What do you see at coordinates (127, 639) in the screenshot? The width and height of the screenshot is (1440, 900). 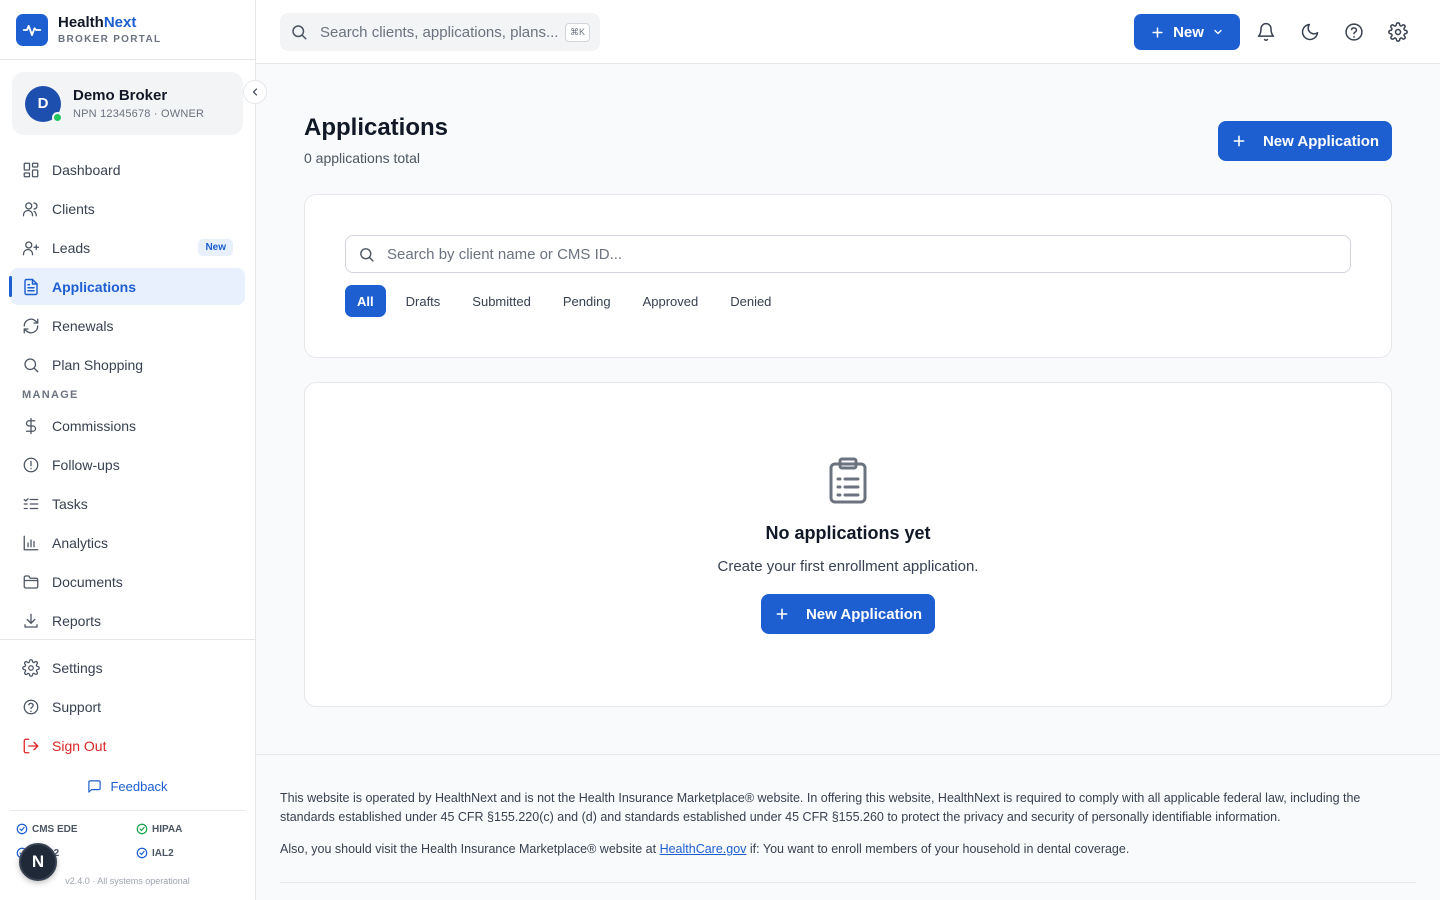 I see `nav-divider` at bounding box center [127, 639].